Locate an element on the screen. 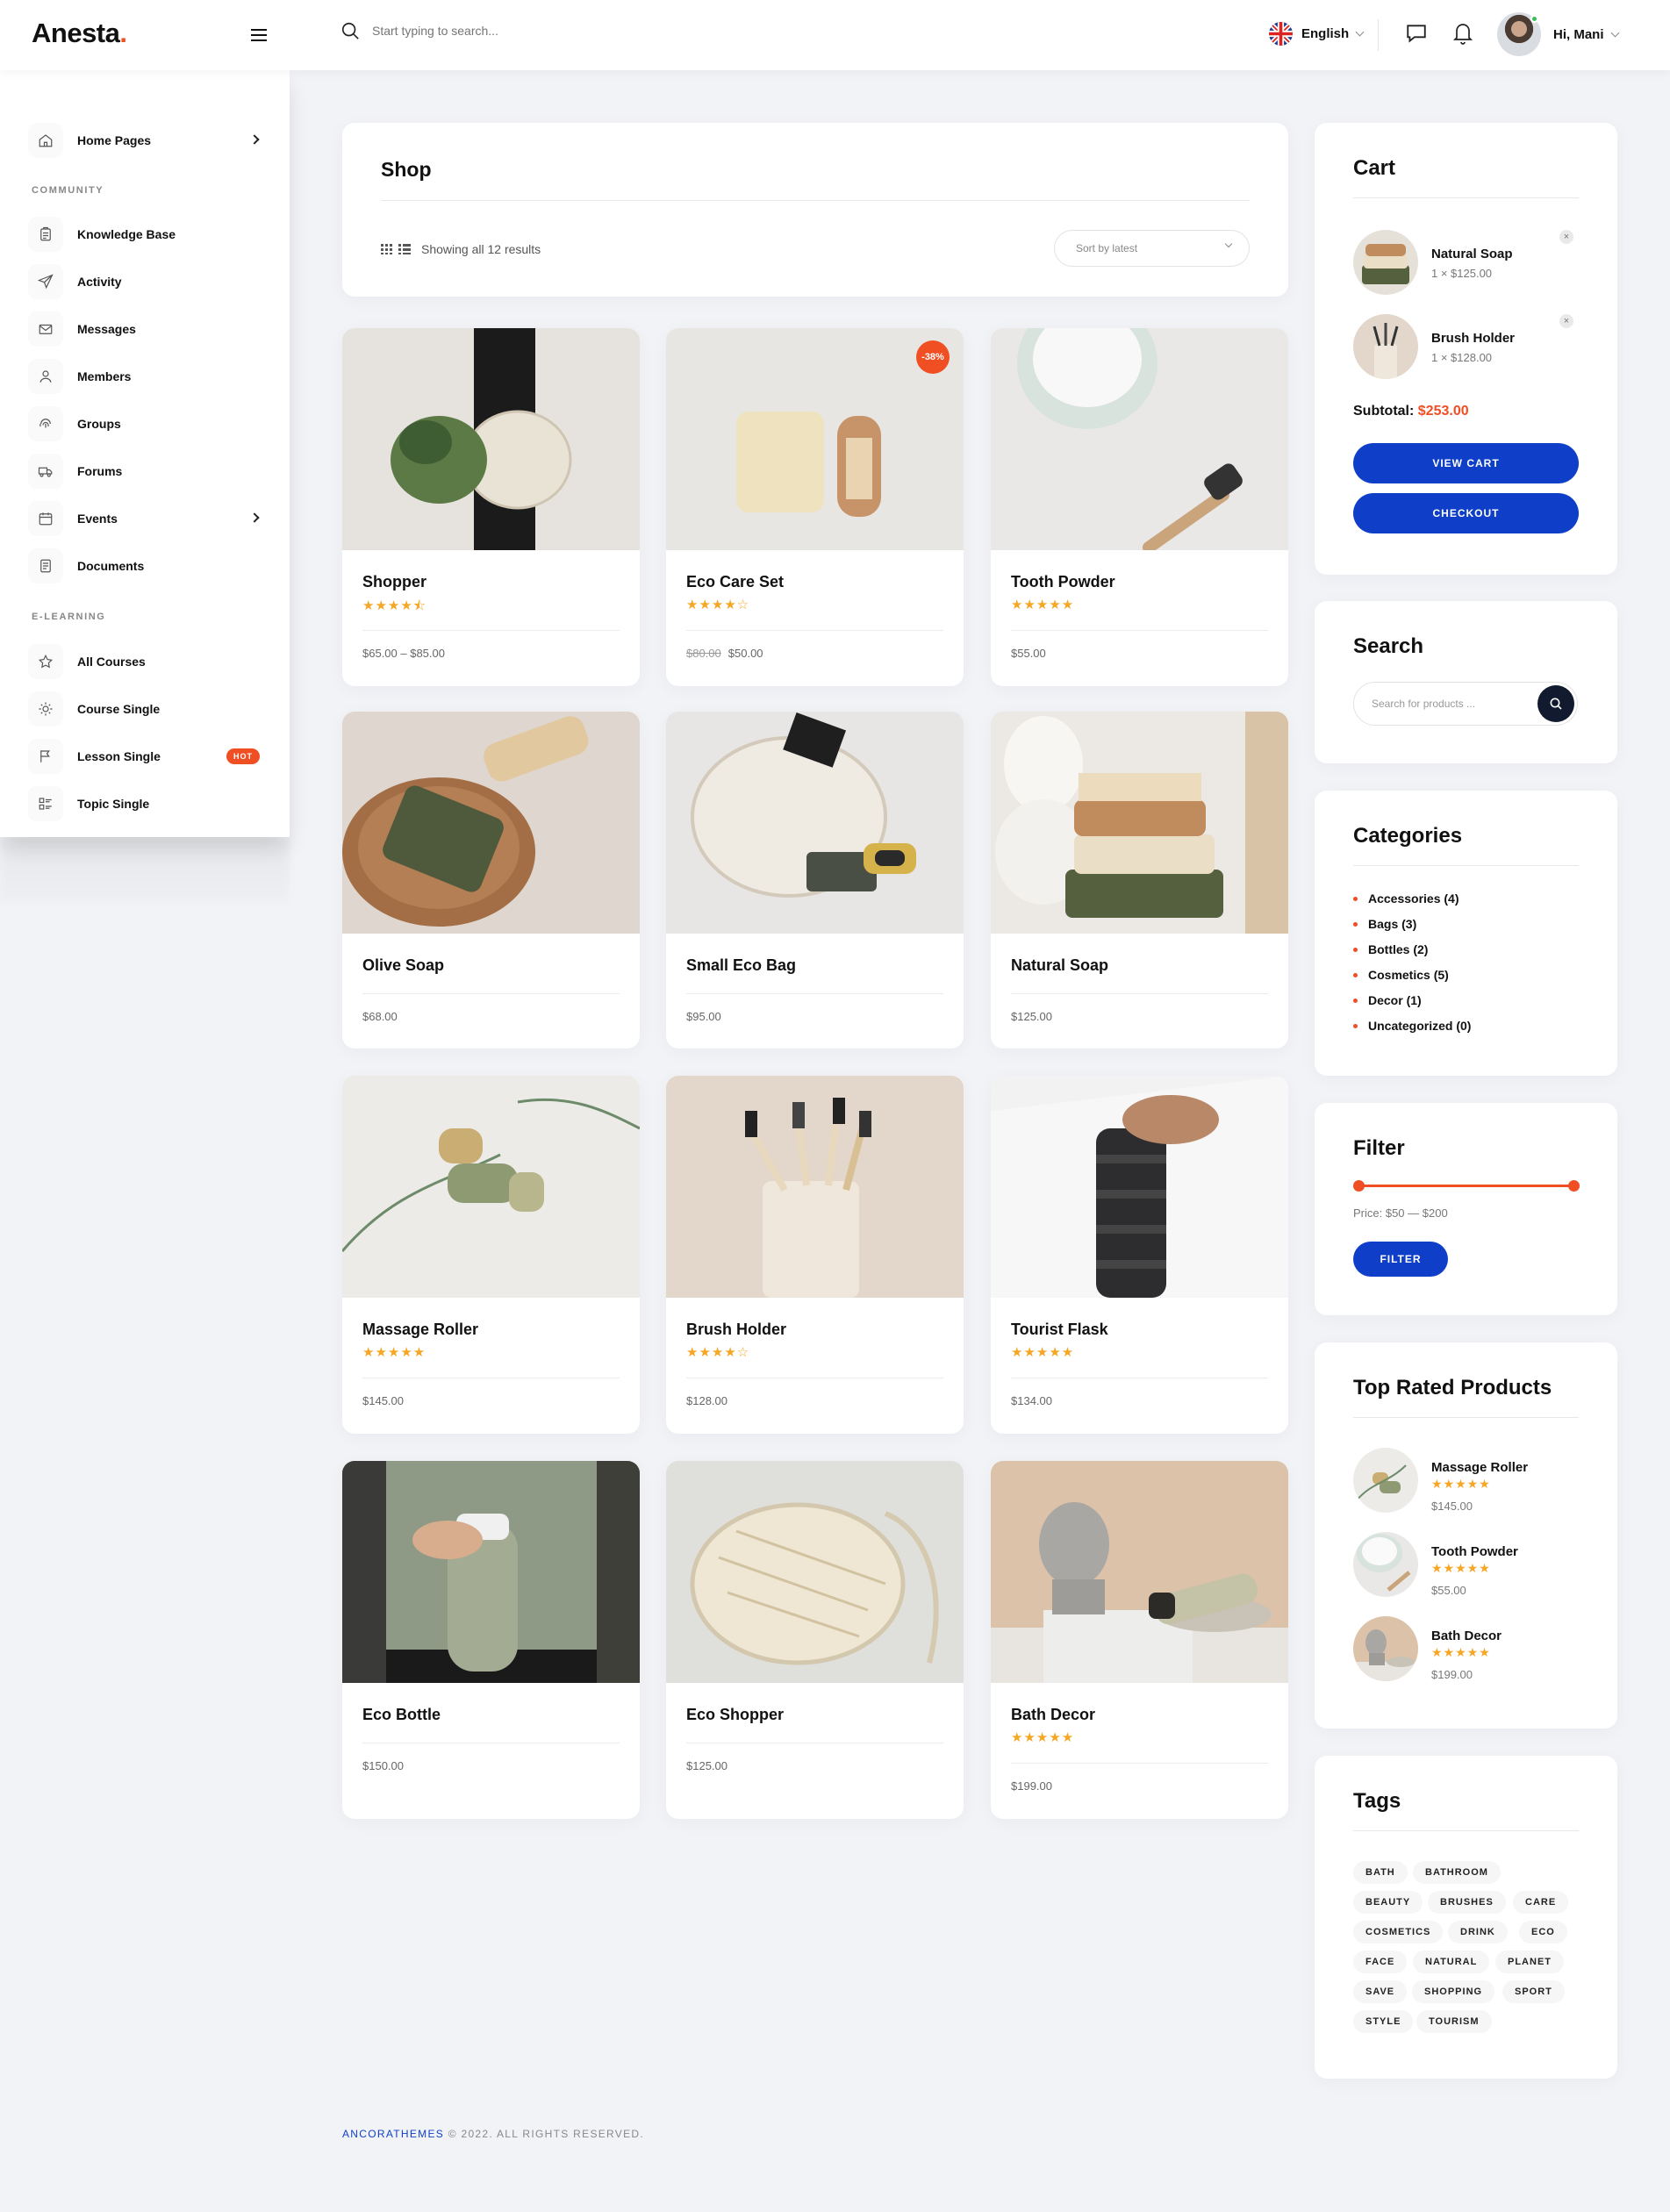  sidebar-item-activity: Activity is located at coordinates (146, 281).